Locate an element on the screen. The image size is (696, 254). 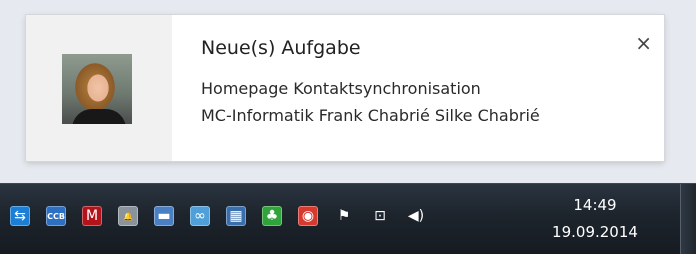
notification-bell-icon-glyph: 🔔 is located at coordinates (128, 216).